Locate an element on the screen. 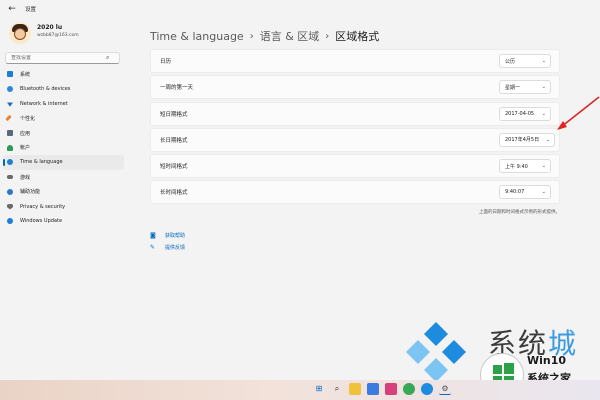 Image resolution: width=600 pixels, height=400 pixels. setting-label: 短时间格式 is located at coordinates (174, 167).